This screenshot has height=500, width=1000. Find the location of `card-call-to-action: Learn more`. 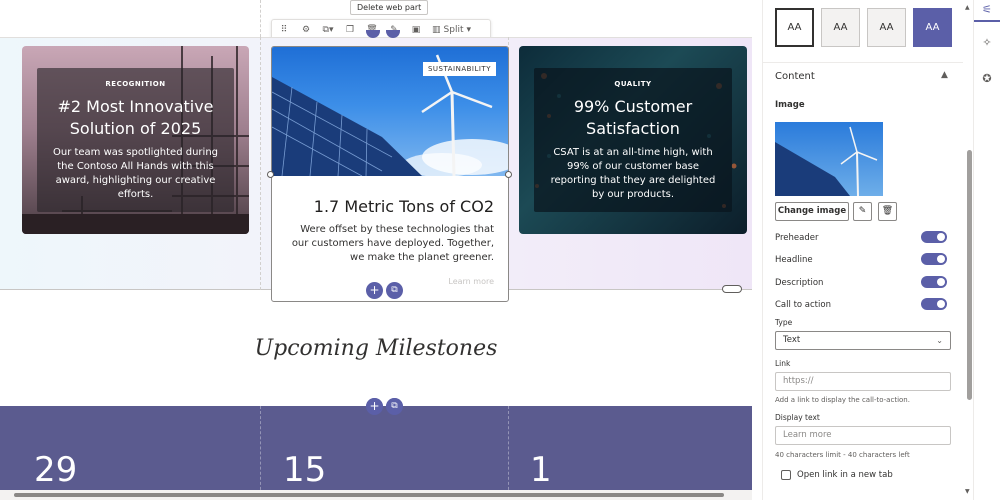

card-call-to-action: Learn more is located at coordinates (471, 281).